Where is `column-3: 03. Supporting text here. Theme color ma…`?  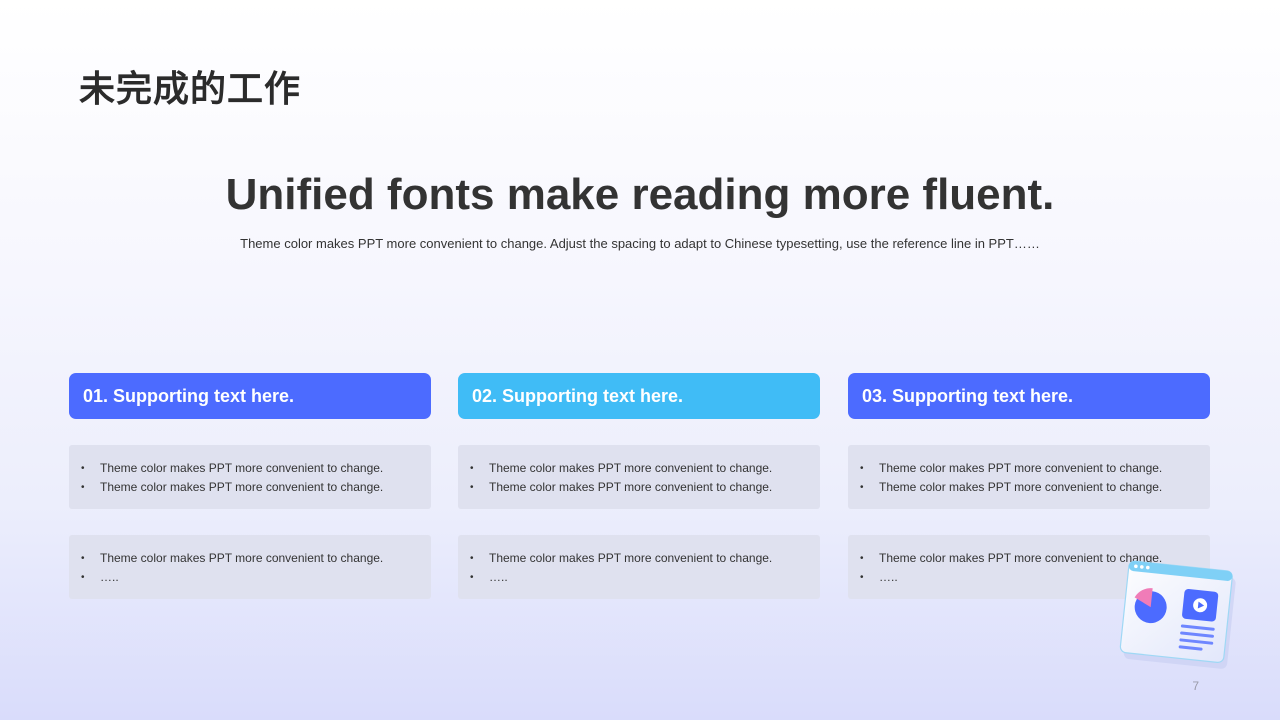
column-3: 03. Supporting text here. Theme color ma… is located at coordinates (1029, 486).